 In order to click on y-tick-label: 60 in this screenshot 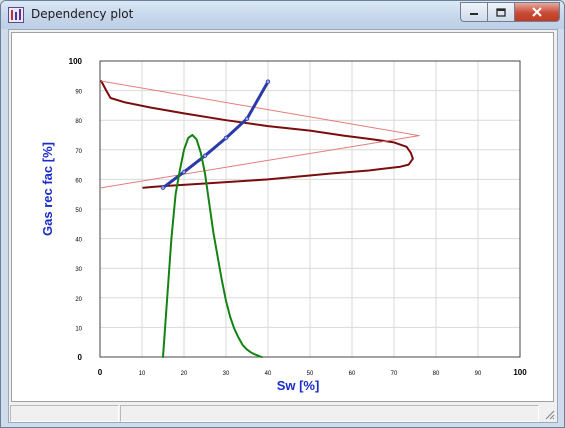, I will do `click(78, 181)`.